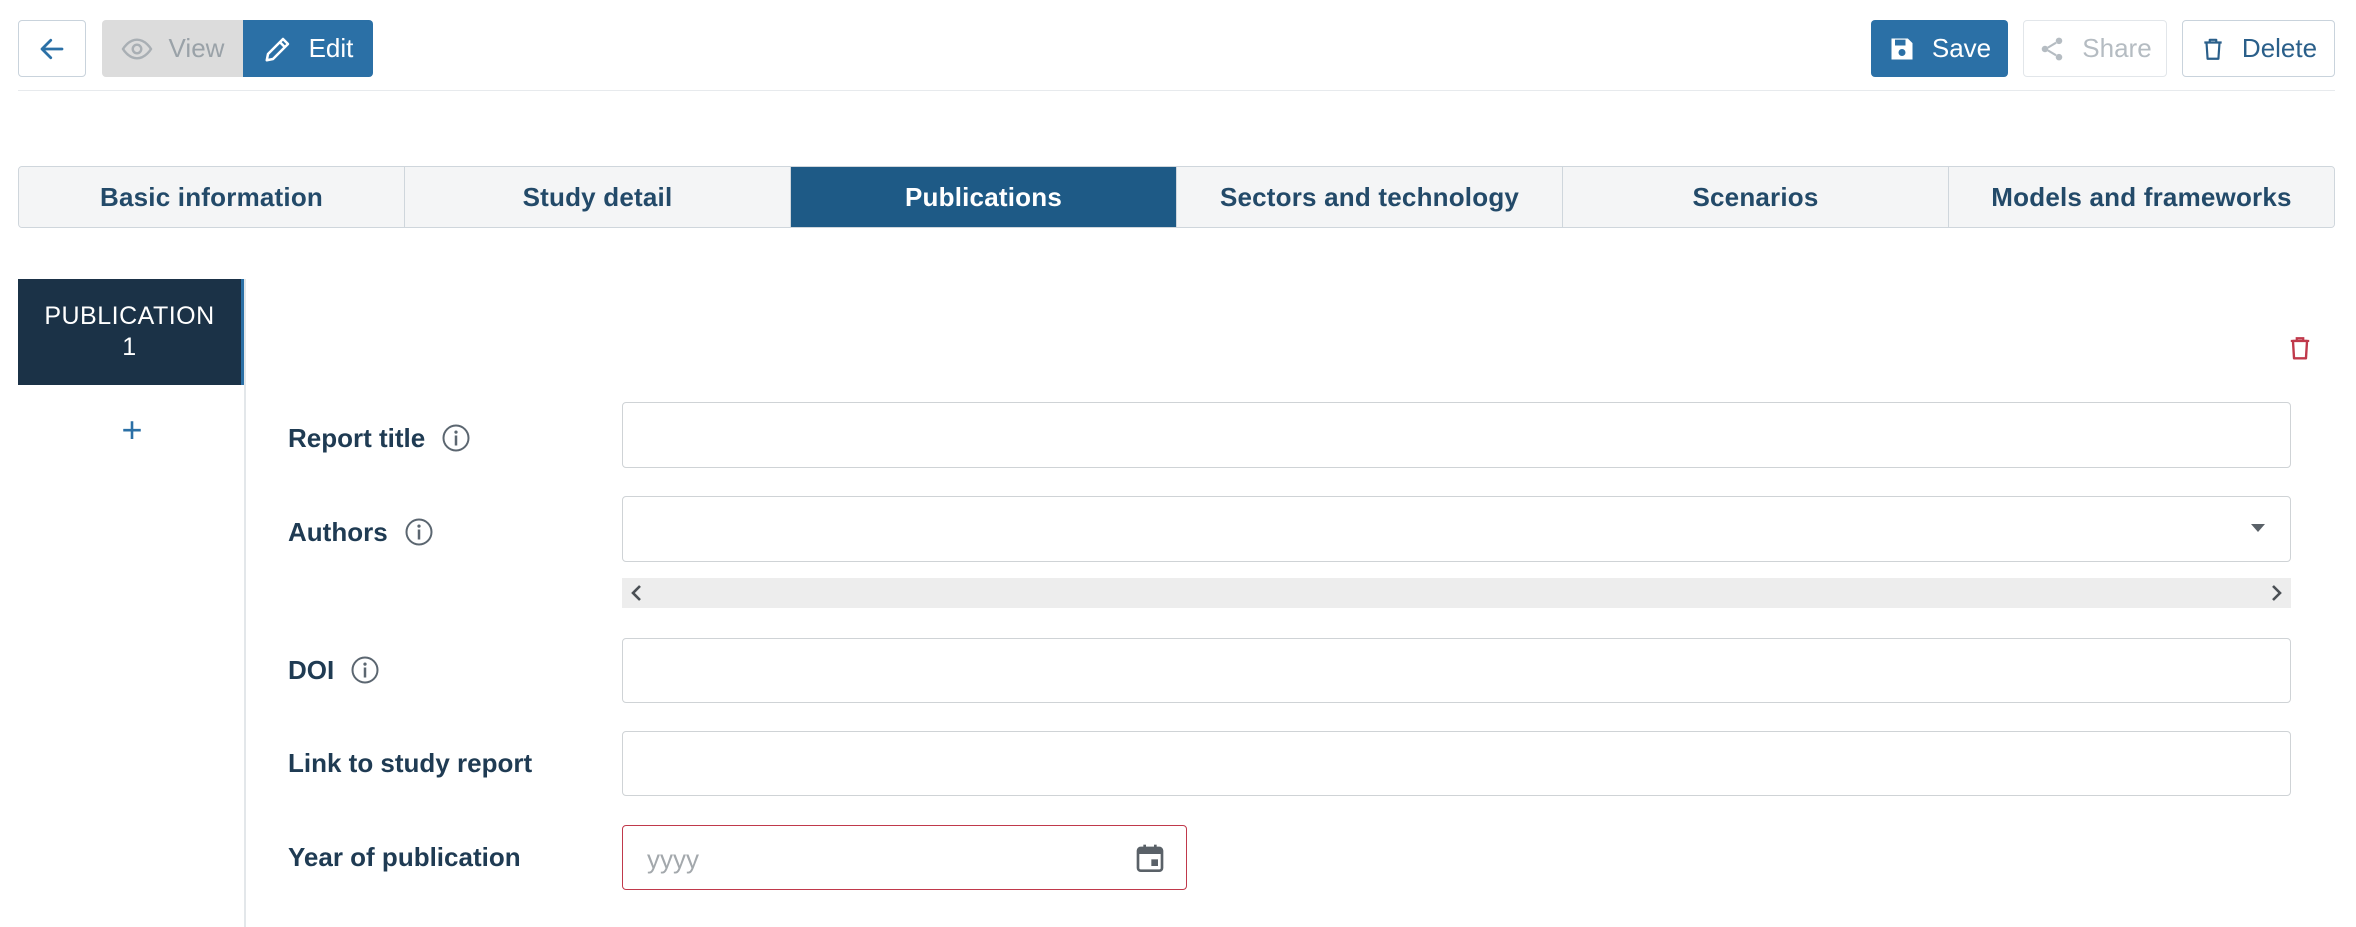 The height and width of the screenshot is (927, 2356). I want to click on chevron-left-icon, so click(637, 593).